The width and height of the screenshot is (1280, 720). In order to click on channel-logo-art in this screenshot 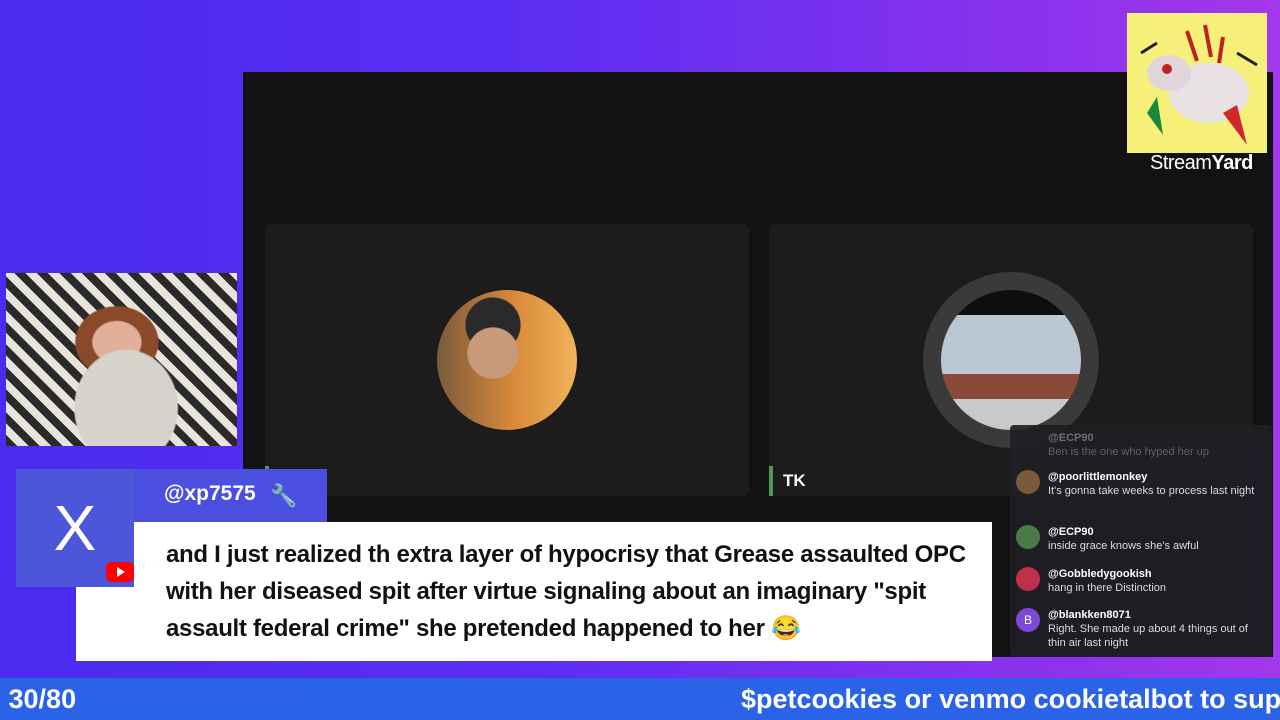, I will do `click(1197, 83)`.